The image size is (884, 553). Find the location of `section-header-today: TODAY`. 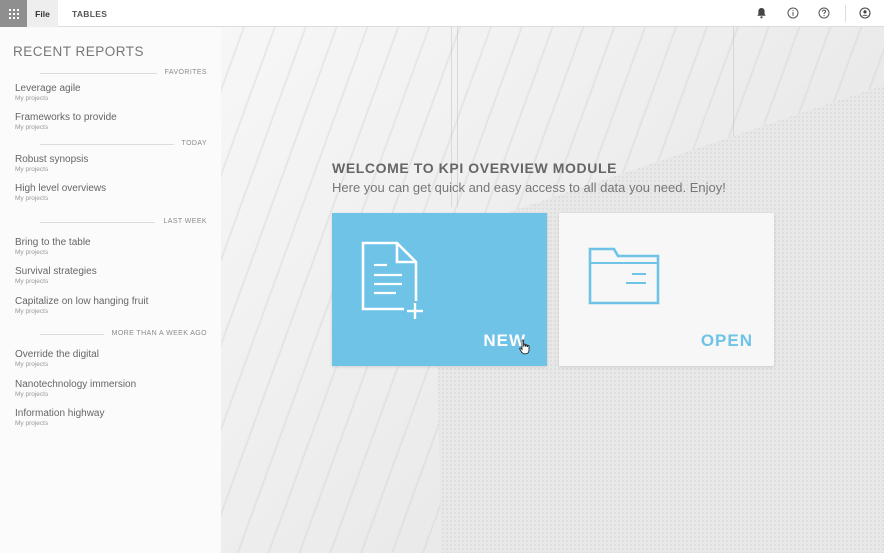

section-header-today: TODAY is located at coordinates (123, 144).